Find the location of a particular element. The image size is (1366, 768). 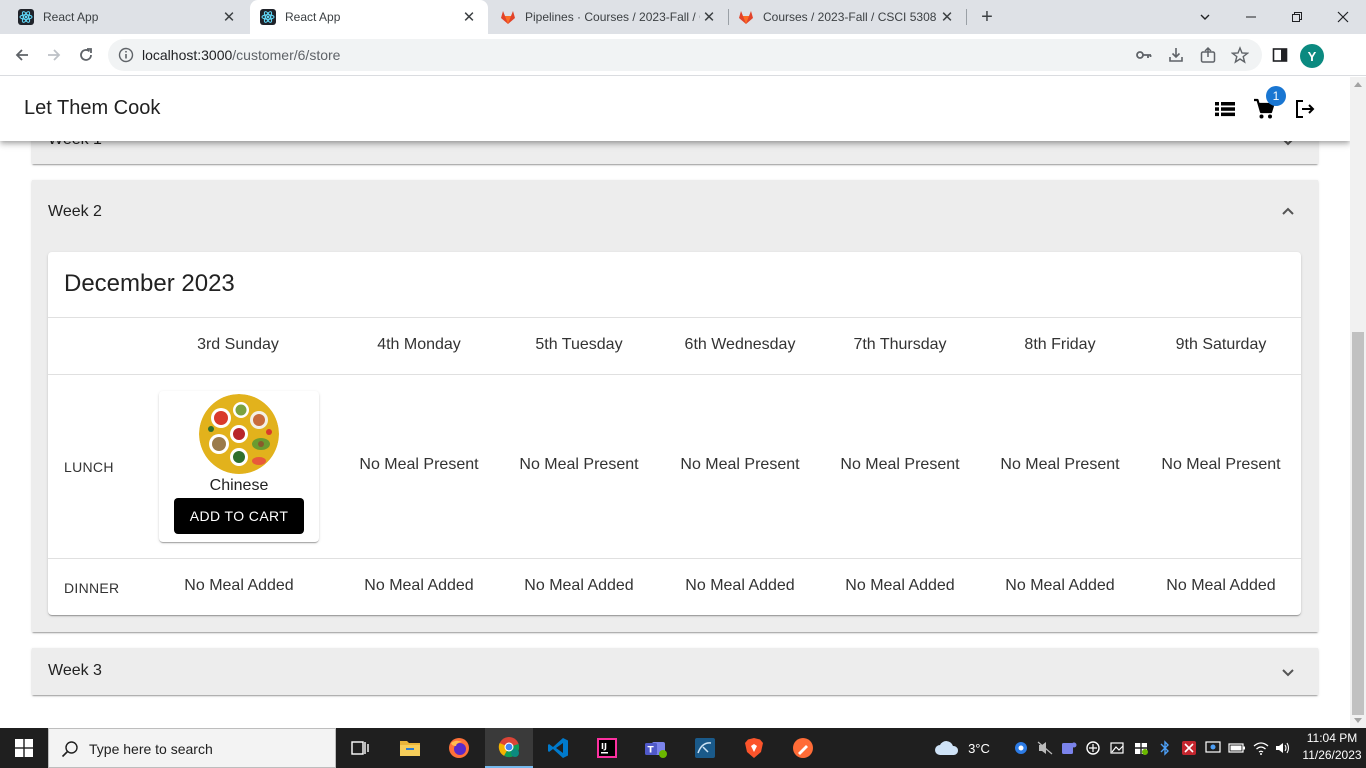

password-key-button is located at coordinates (1144, 55).